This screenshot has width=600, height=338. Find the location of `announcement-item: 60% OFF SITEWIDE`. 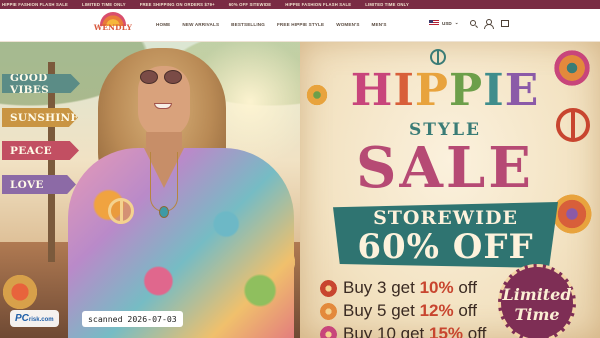

announcement-item: 60% OFF SITEWIDE is located at coordinates (250, 4).